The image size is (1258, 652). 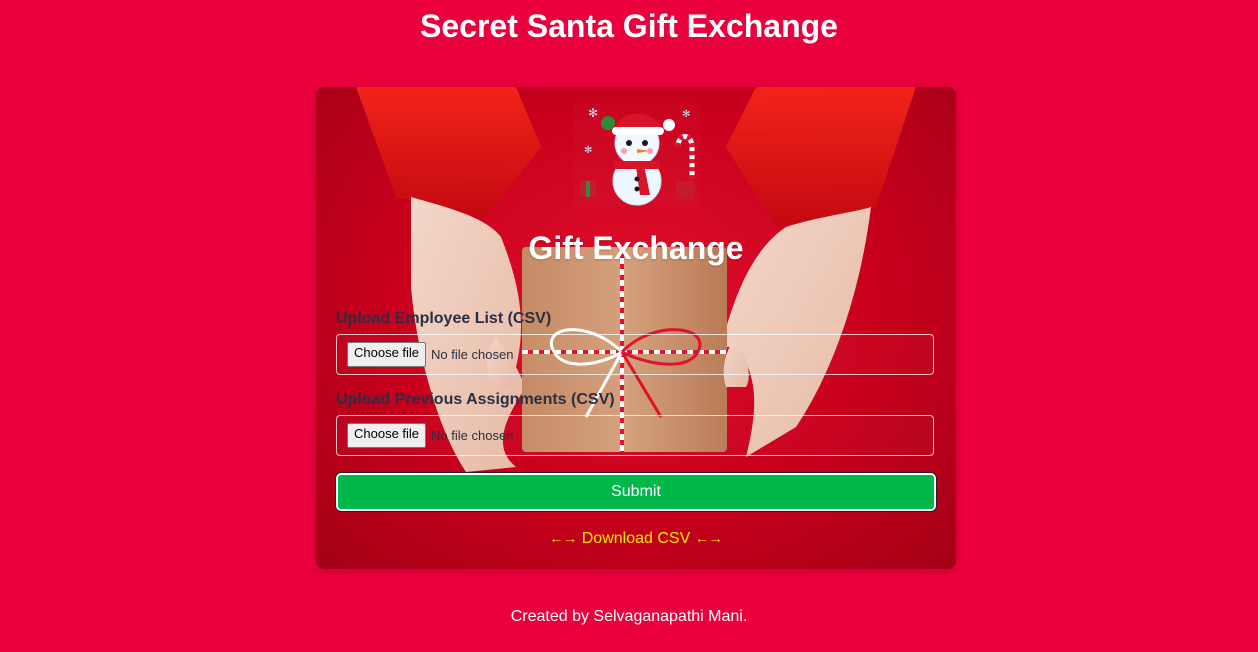 I want to click on right-arrows-icon: ←→, so click(x=708, y=538).